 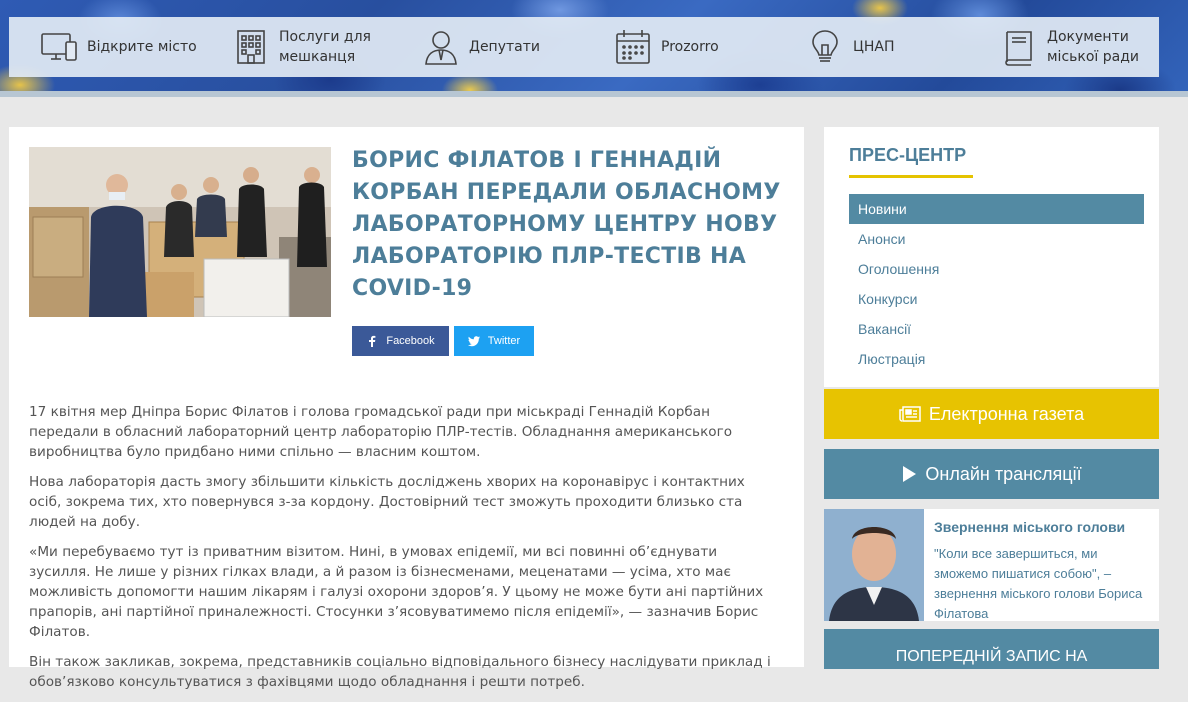 I want to click on lightbulb-icon, so click(x=825, y=46).